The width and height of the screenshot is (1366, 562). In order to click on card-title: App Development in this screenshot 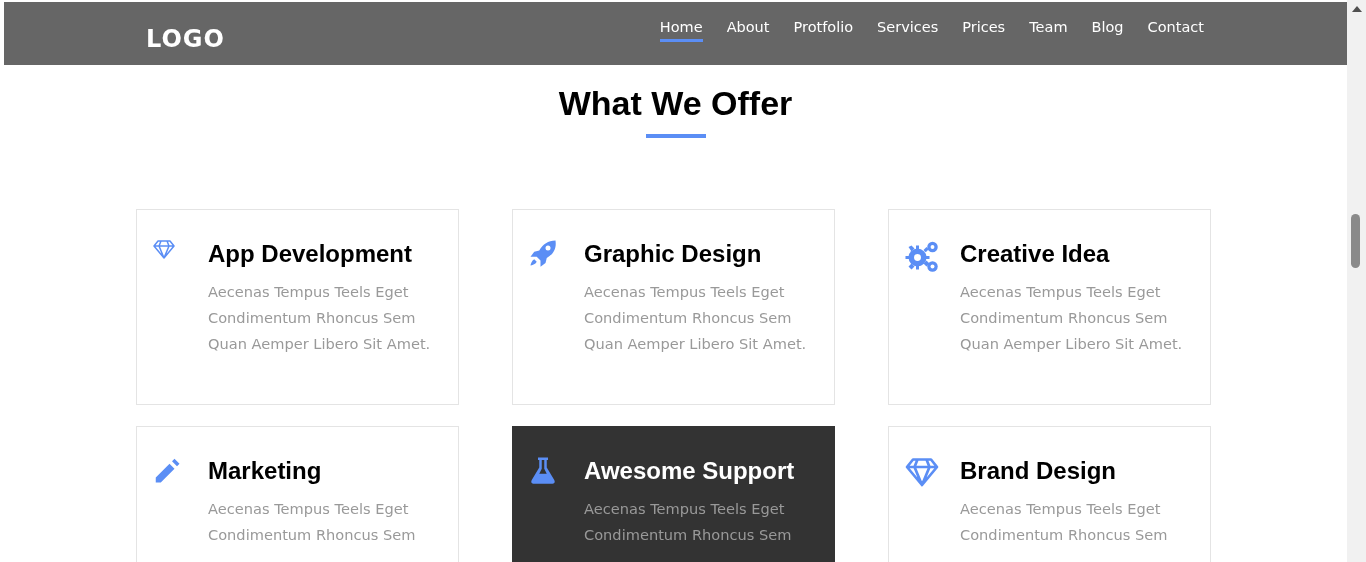, I will do `click(311, 254)`.